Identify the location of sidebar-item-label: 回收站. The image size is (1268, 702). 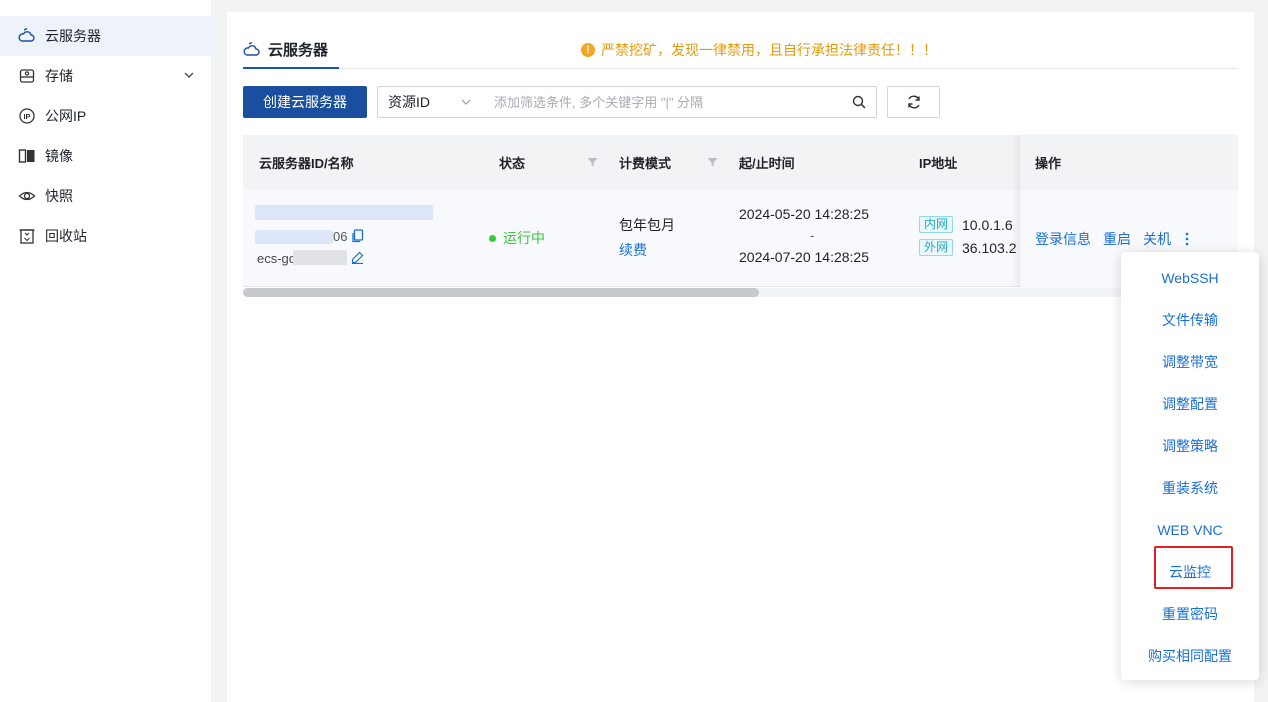
(66, 236).